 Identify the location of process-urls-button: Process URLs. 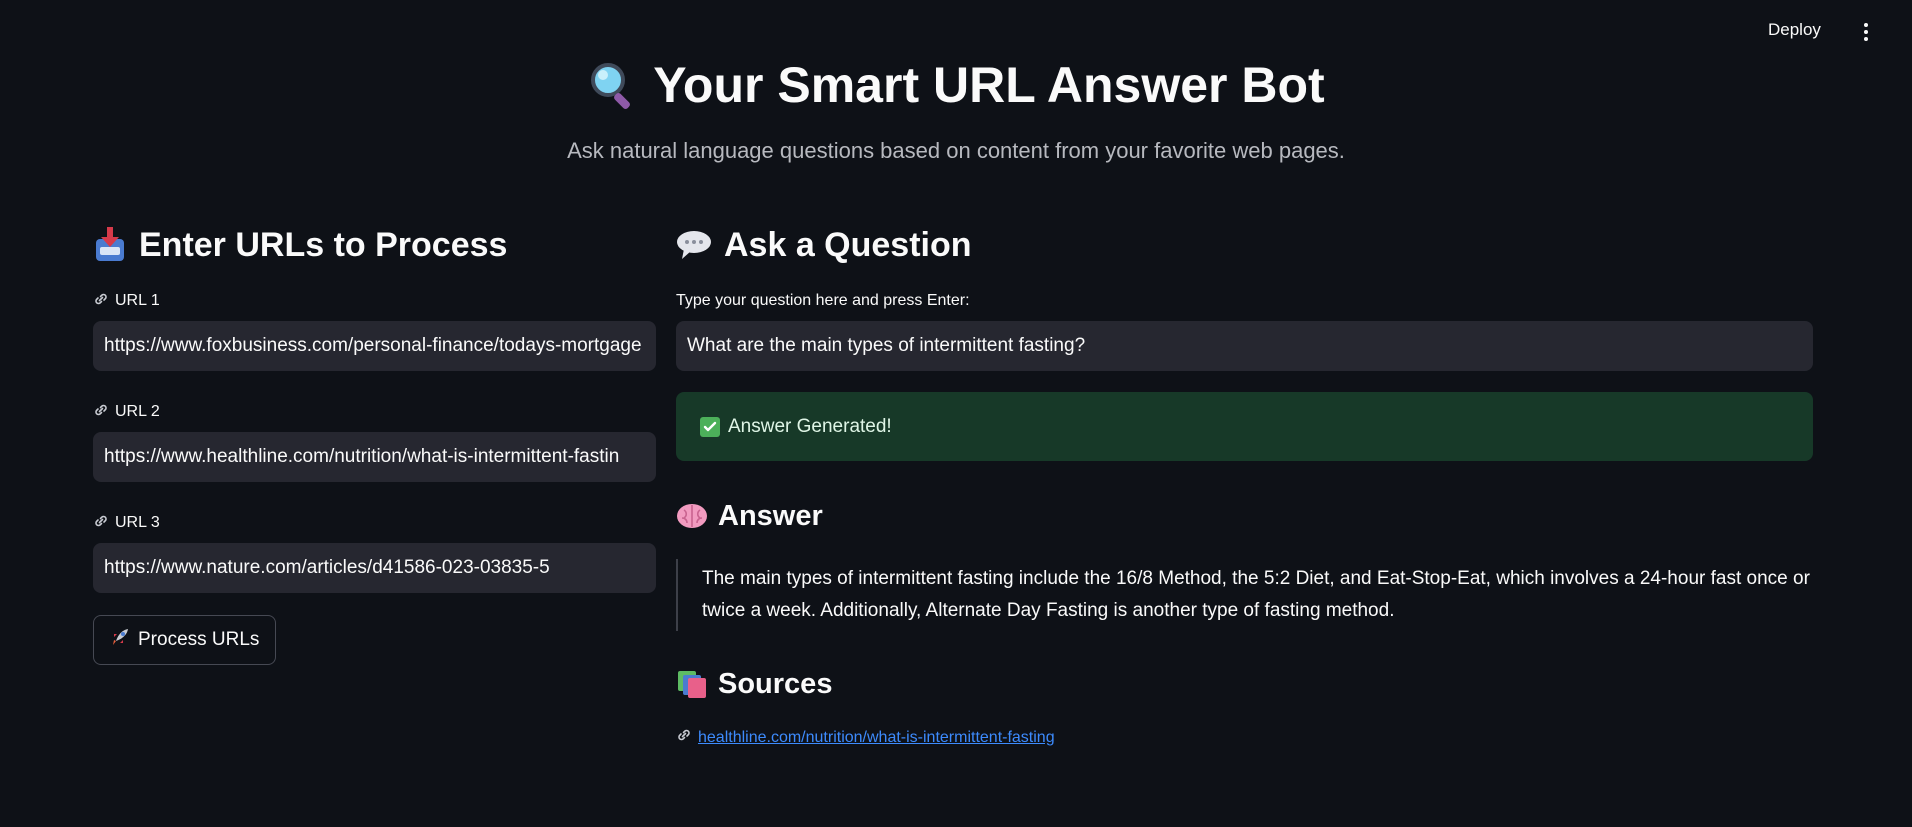
(185, 640).